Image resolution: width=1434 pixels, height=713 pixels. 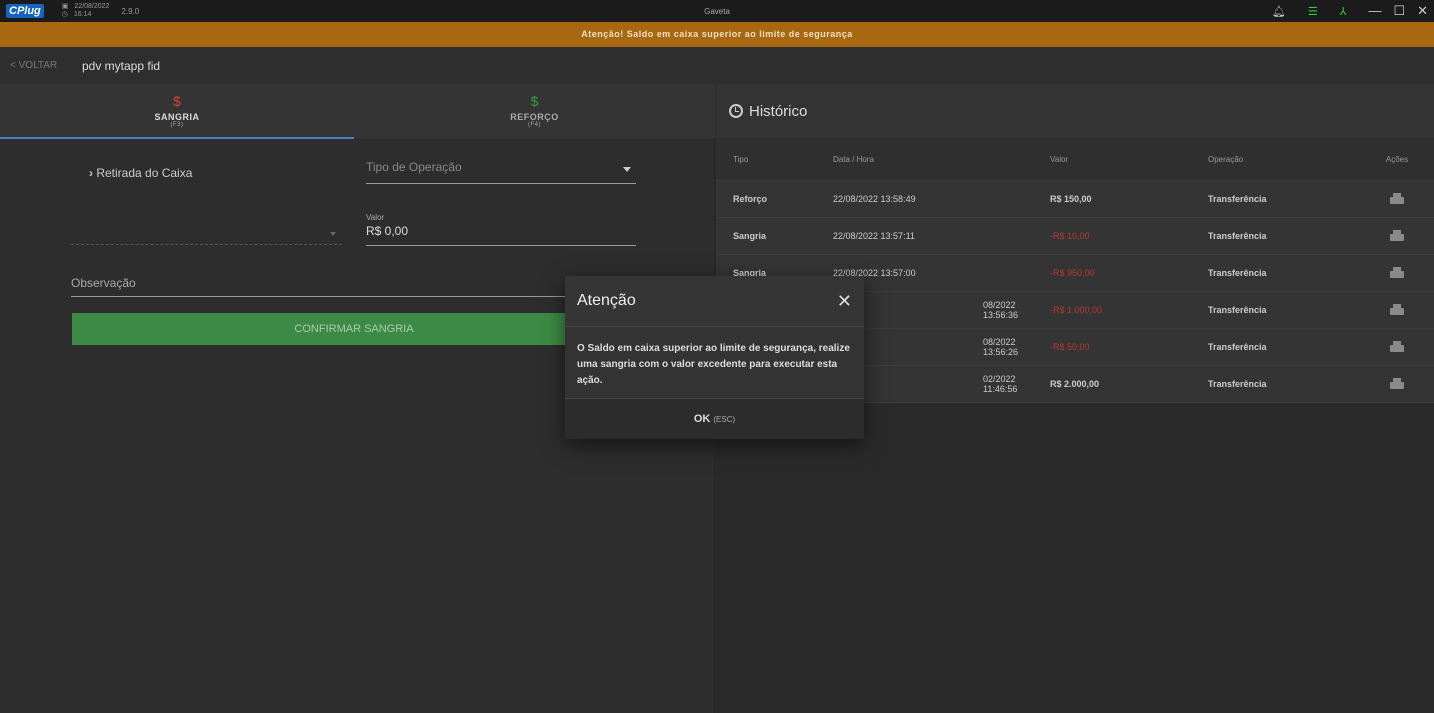 What do you see at coordinates (1313, 11) in the screenshot?
I see `server-icon: ☰` at bounding box center [1313, 11].